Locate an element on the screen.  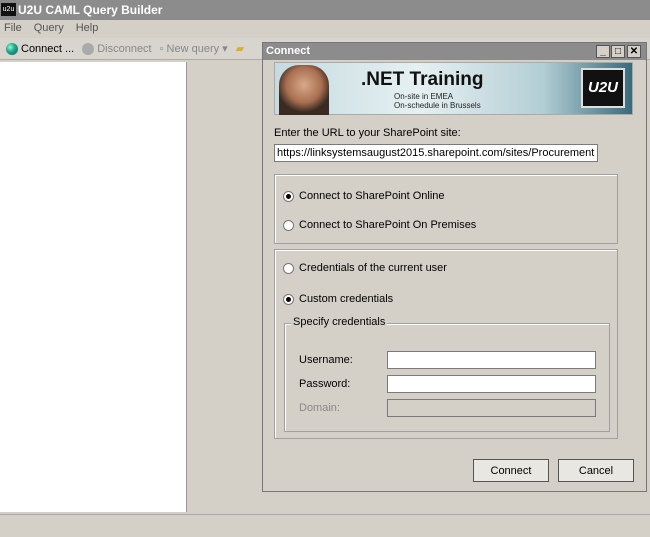
disconnect-button: Disconnect is located at coordinates (117, 48).